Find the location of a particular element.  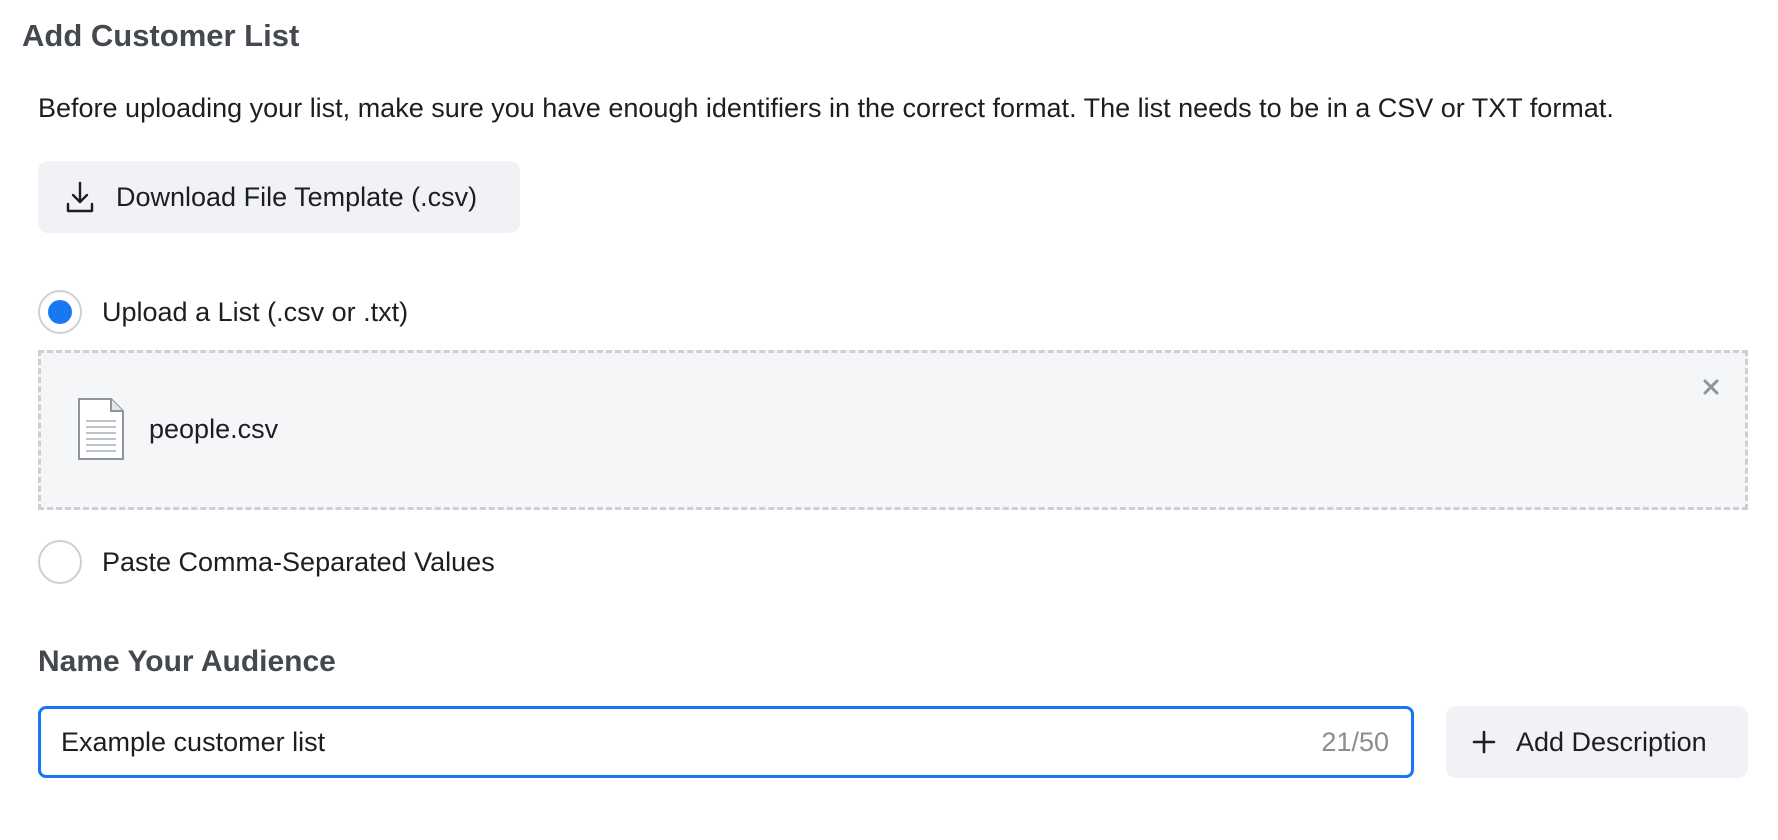

add-description-button: Add Description is located at coordinates (1597, 742).